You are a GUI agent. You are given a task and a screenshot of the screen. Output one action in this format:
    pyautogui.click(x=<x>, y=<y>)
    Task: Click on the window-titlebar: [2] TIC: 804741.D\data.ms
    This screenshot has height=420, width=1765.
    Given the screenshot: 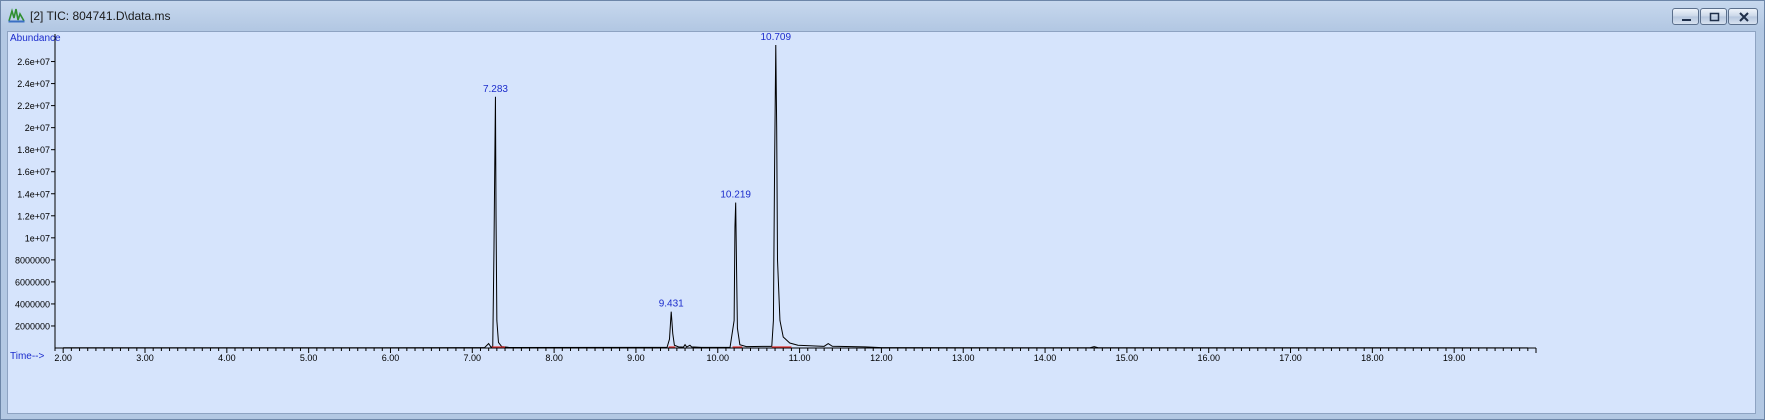 What is the action you would take?
    pyautogui.click(x=882, y=16)
    